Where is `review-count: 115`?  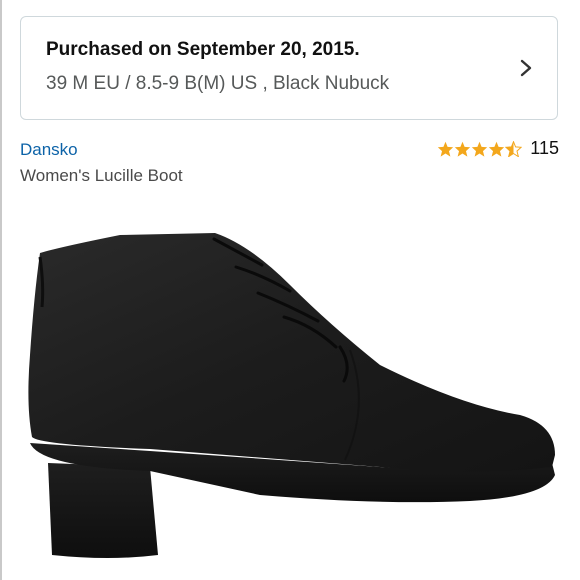 review-count: 115 is located at coordinates (544, 148).